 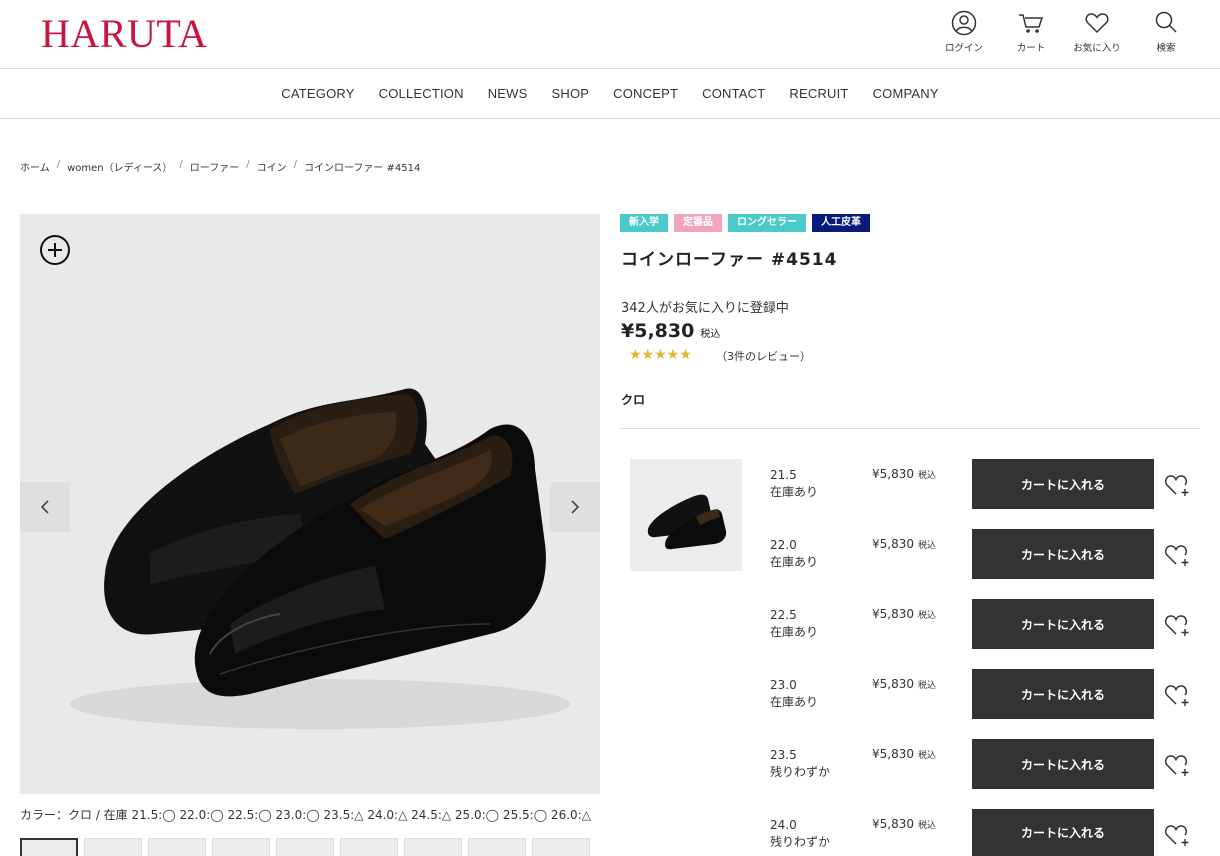 I want to click on gallery-prev-button, so click(x=45, y=507).